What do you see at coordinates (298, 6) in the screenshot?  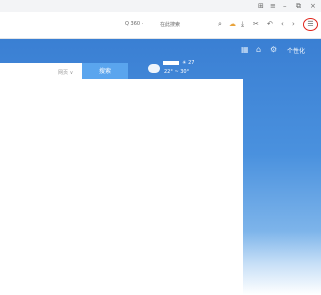 I see `restore-button: ⧉` at bounding box center [298, 6].